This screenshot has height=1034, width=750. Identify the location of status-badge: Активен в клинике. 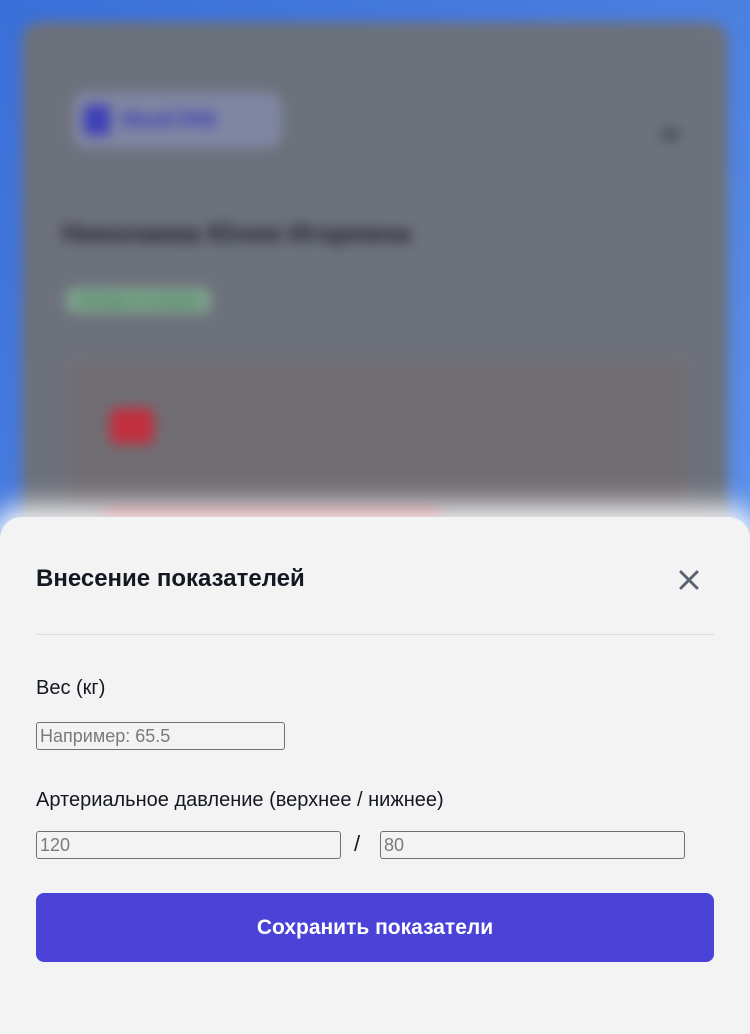
(138, 300).